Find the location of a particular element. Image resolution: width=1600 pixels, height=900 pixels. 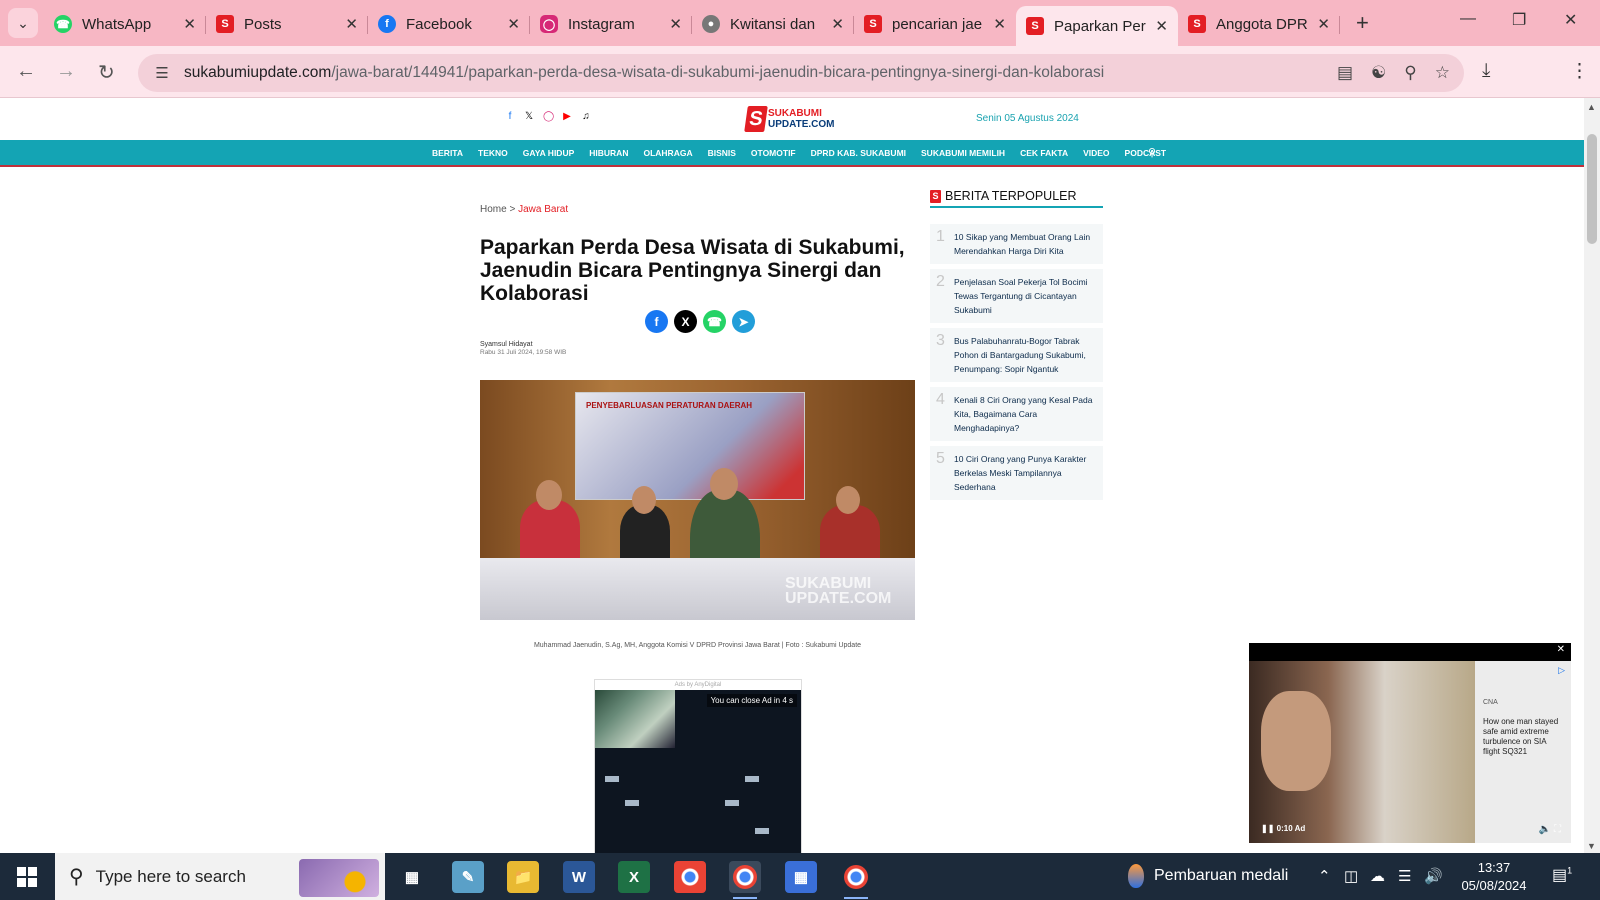

device-icon: ◫ is located at coordinates (1351, 876).